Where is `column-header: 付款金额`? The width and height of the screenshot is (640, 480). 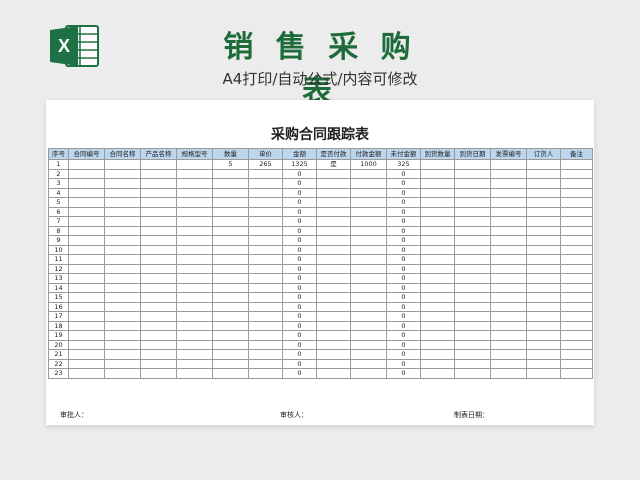 column-header: 付款金额 is located at coordinates (368, 154).